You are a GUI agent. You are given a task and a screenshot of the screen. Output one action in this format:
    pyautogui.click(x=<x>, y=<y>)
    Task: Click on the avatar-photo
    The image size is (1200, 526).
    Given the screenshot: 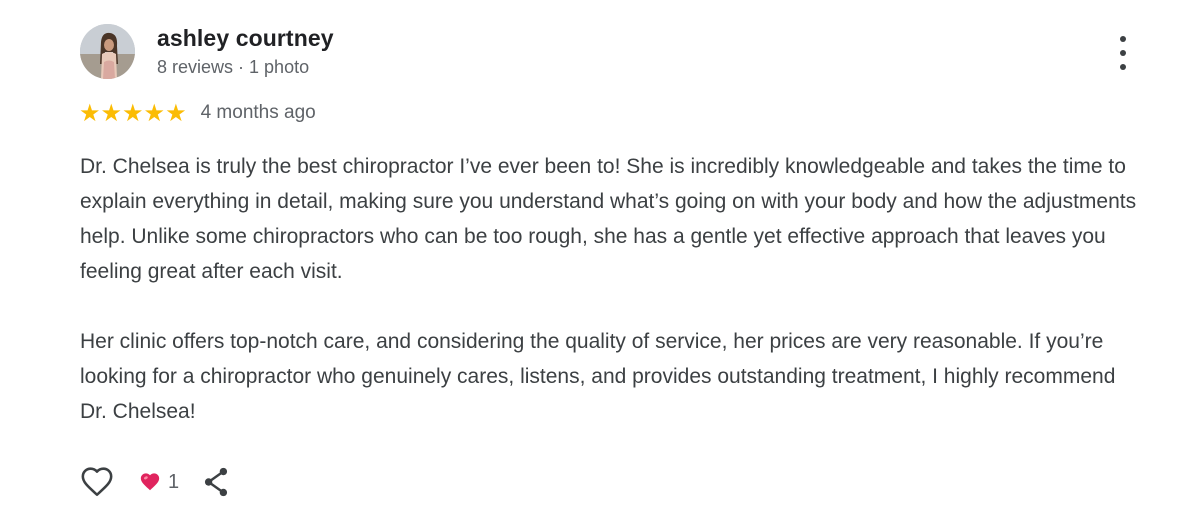 What is the action you would take?
    pyautogui.click(x=107, y=51)
    